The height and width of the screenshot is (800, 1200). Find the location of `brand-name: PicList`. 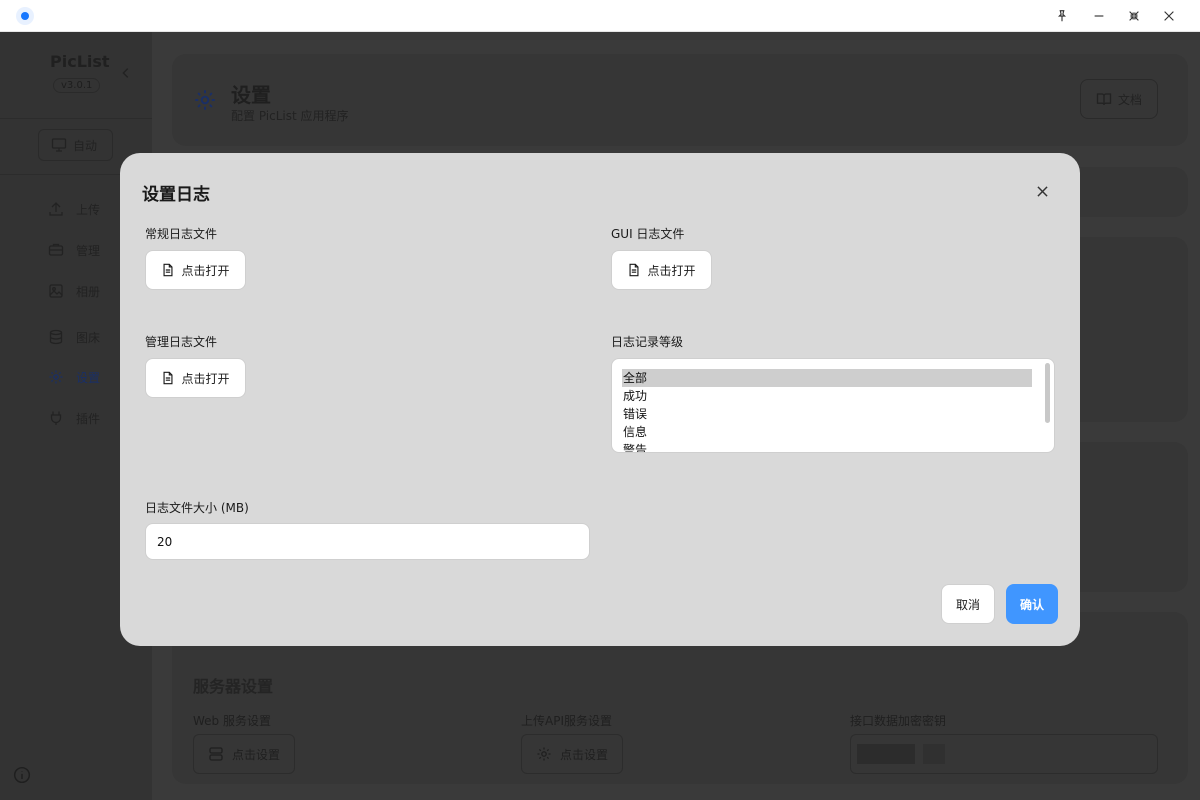

brand-name: PicList is located at coordinates (80, 61).